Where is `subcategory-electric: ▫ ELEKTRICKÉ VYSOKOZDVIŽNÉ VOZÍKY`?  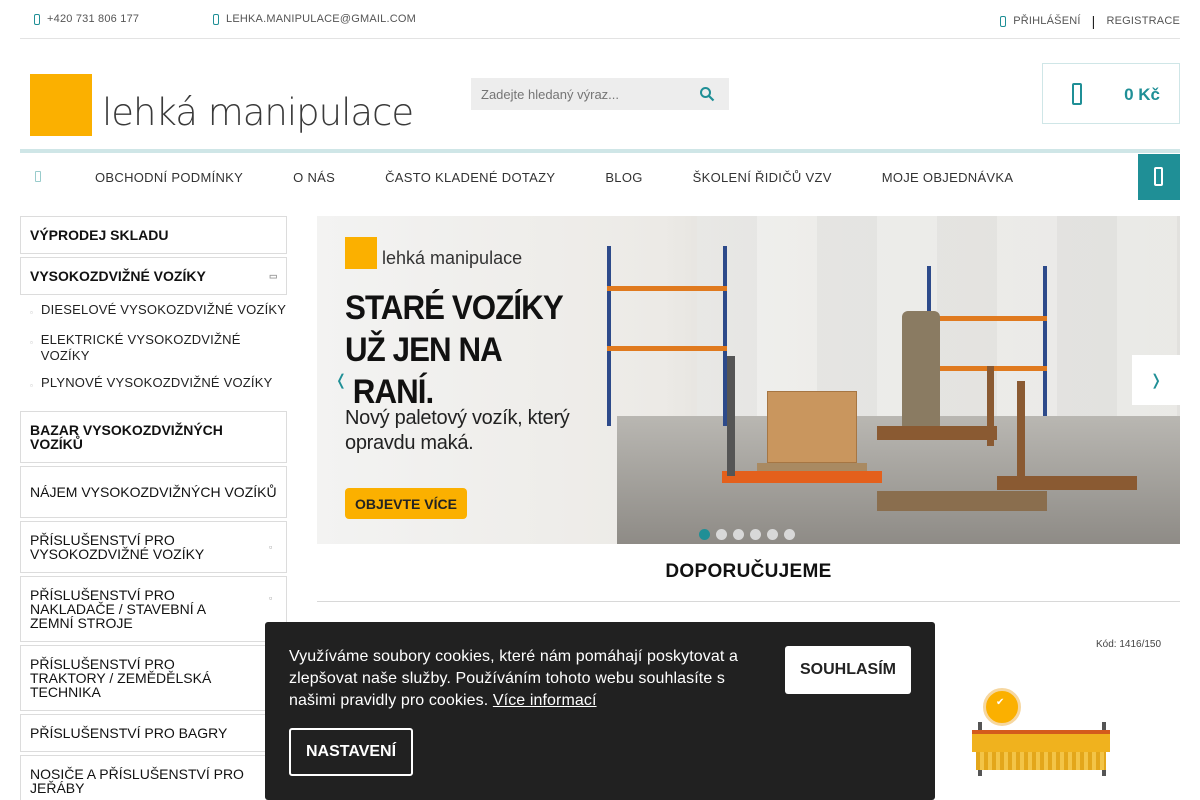 subcategory-electric: ▫ ELEKTRICKÉ VYSOKOZDVIŽNÉ VOZÍKY is located at coordinates (158, 348).